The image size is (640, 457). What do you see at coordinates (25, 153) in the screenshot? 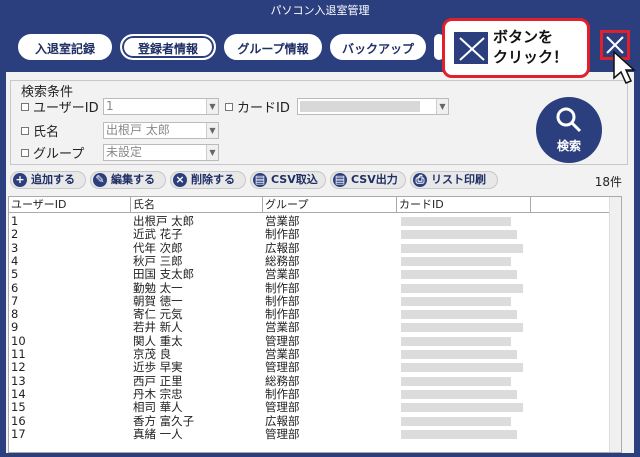
I see `group-checkbox` at bounding box center [25, 153].